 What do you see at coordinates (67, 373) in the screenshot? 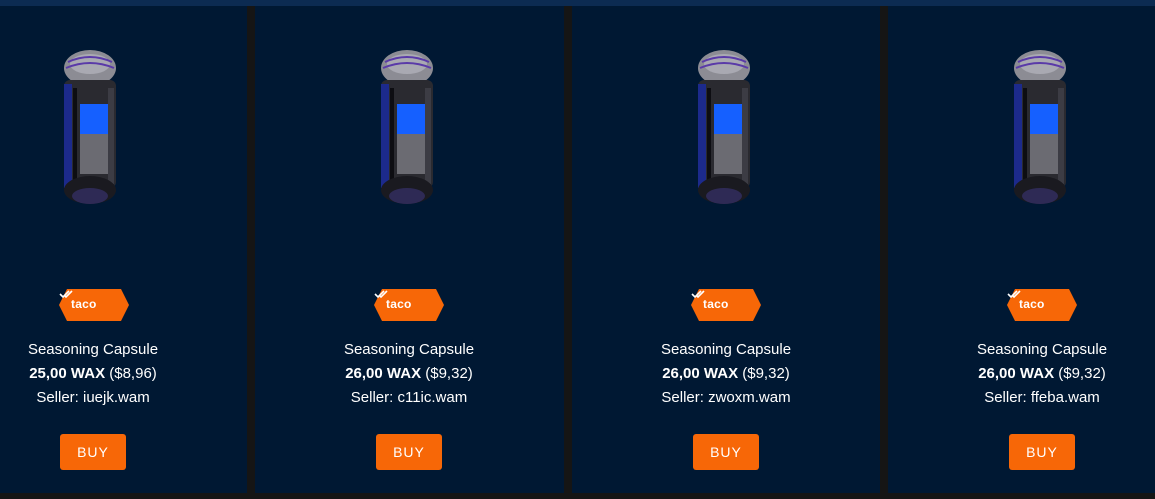
I see `price-wax: 25,00 WAX` at bounding box center [67, 373].